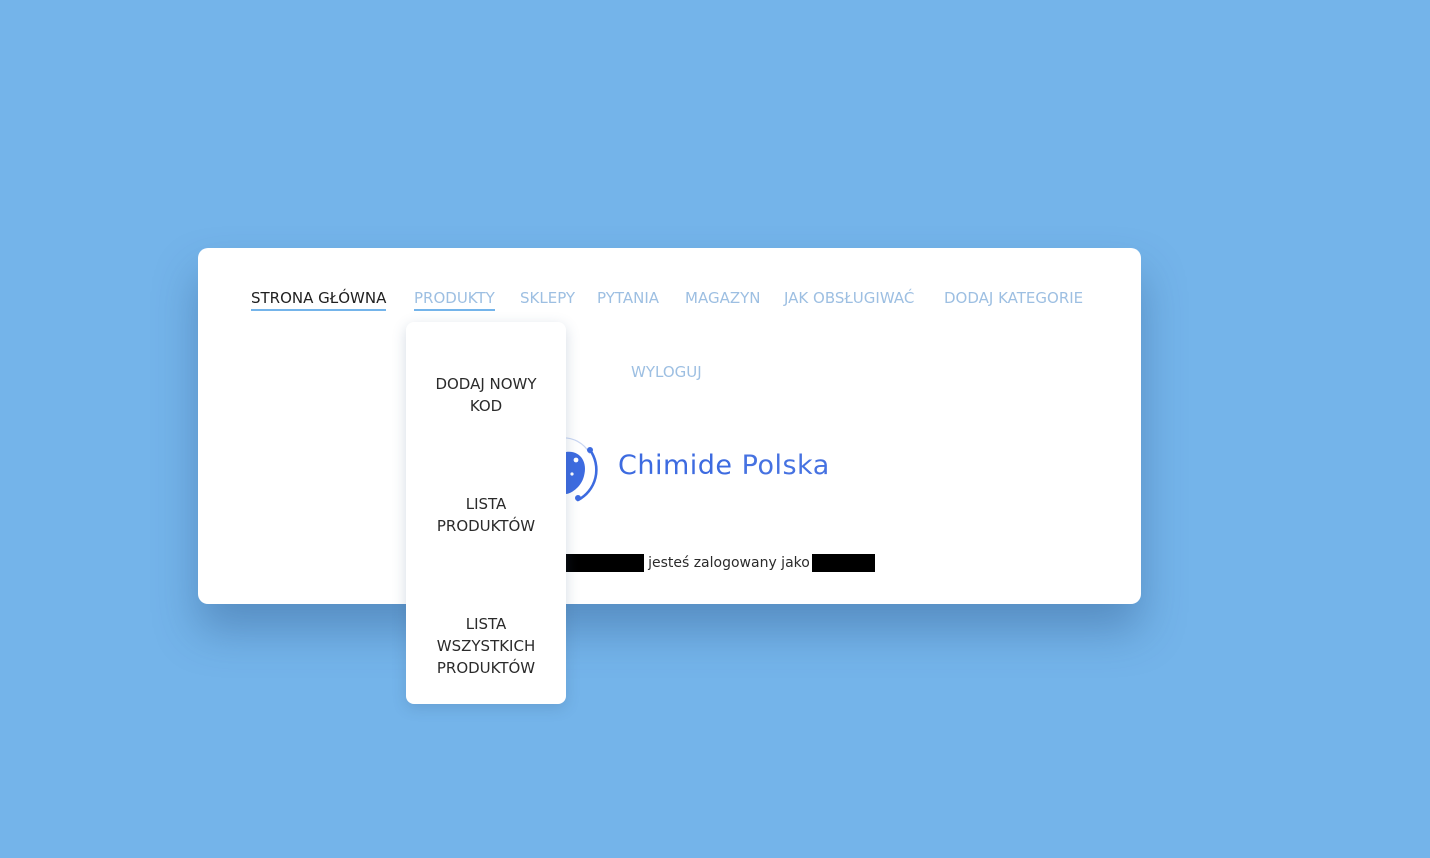 The image size is (1430, 858). Describe the element at coordinates (785, 465) in the screenshot. I see `brand-name-part2: Polska` at that location.